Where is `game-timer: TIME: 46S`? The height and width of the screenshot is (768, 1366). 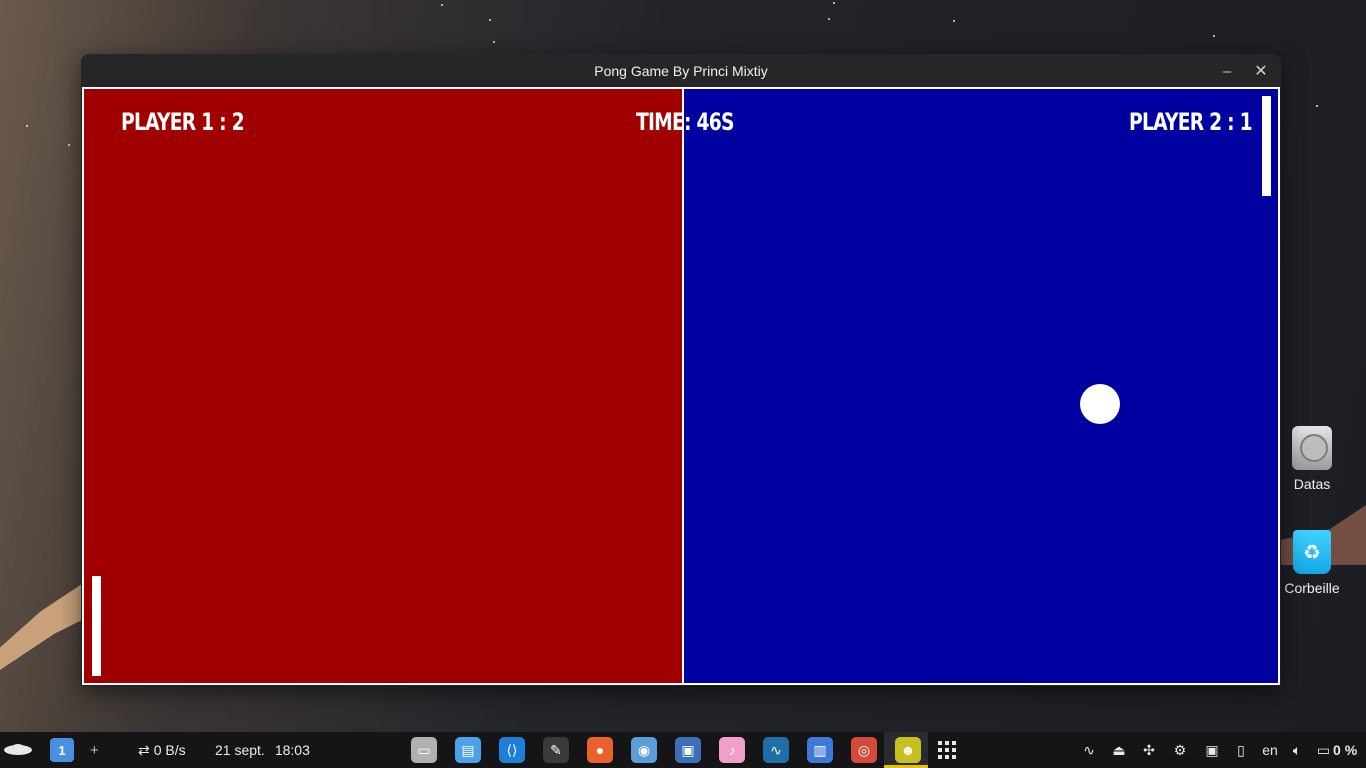 game-timer: TIME: 46S is located at coordinates (685, 122).